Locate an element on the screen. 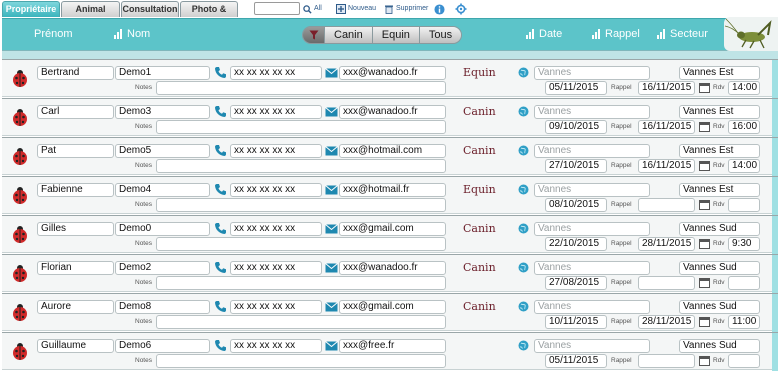 Image resolution: width=780 pixels, height=373 pixels. lastname-field: Demo6 is located at coordinates (162, 346).